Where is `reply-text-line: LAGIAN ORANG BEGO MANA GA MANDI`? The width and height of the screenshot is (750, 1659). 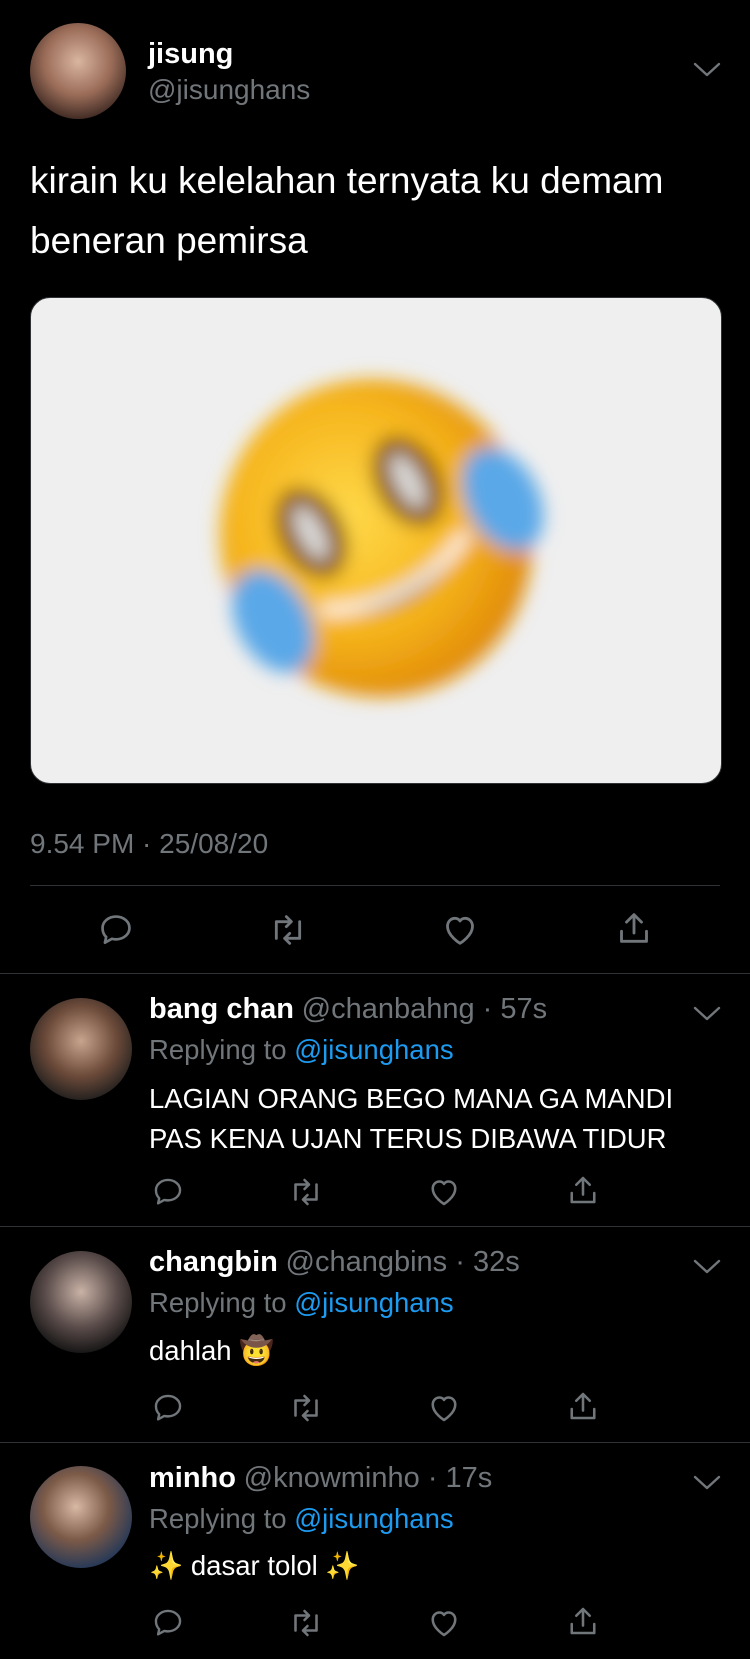
reply-text-line: LAGIAN ORANG BEGO MANA GA MANDI is located at coordinates (411, 1098).